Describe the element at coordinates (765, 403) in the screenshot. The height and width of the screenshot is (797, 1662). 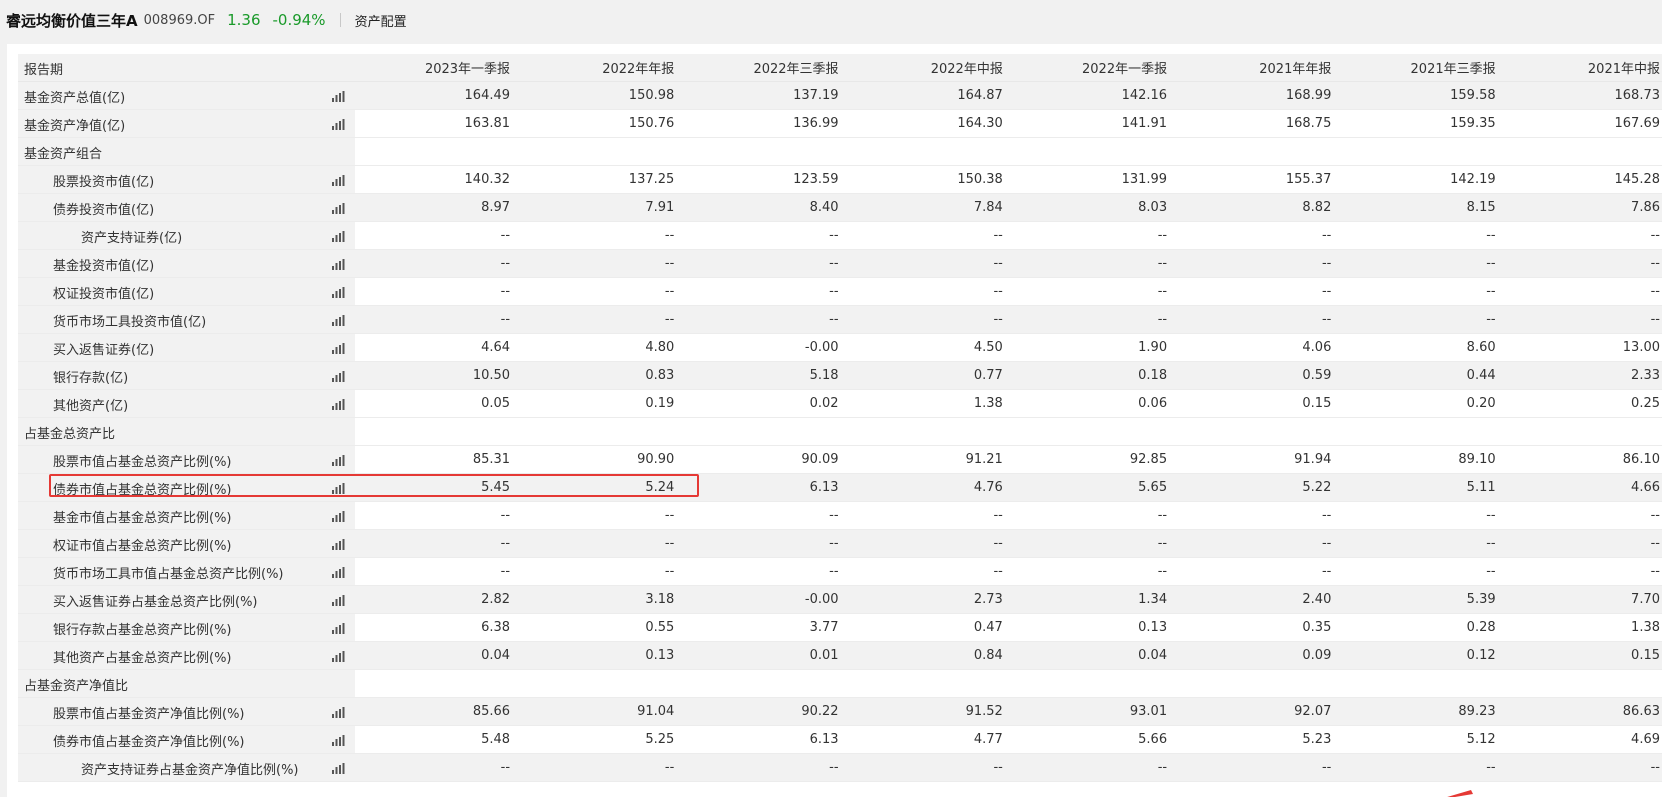
I see `value-cell: 0.02` at that location.